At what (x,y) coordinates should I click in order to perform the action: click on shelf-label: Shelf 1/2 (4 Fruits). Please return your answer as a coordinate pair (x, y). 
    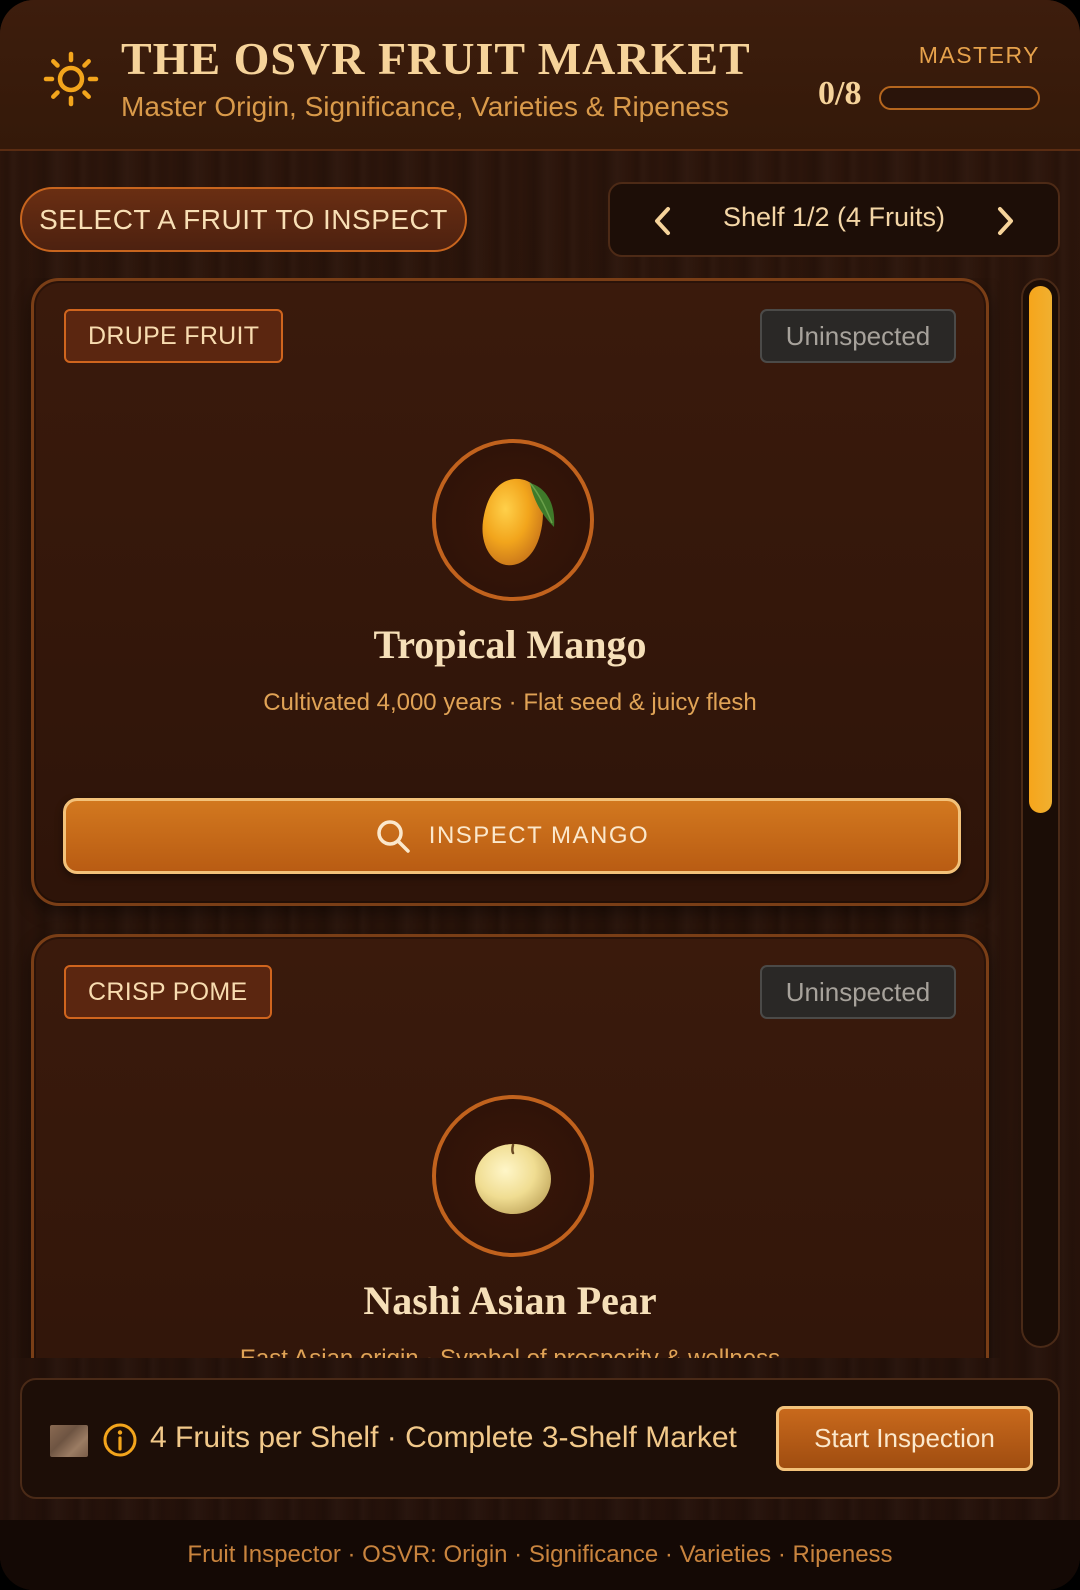
    Looking at the image, I should click on (834, 217).